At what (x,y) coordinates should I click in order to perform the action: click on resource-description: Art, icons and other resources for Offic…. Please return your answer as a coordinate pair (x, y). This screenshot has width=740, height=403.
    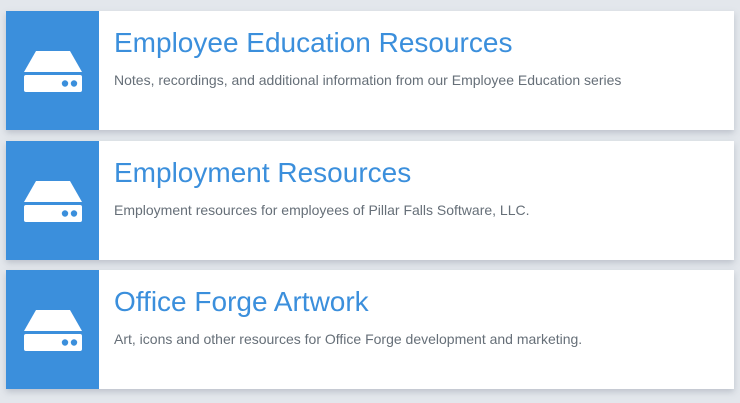
    Looking at the image, I should click on (348, 339).